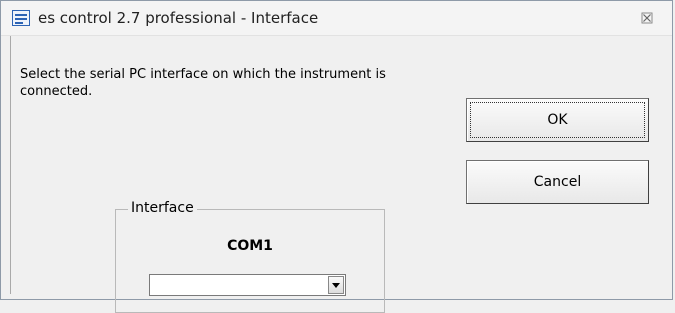  I want to click on cancel-button-label: Cancel, so click(557, 182).